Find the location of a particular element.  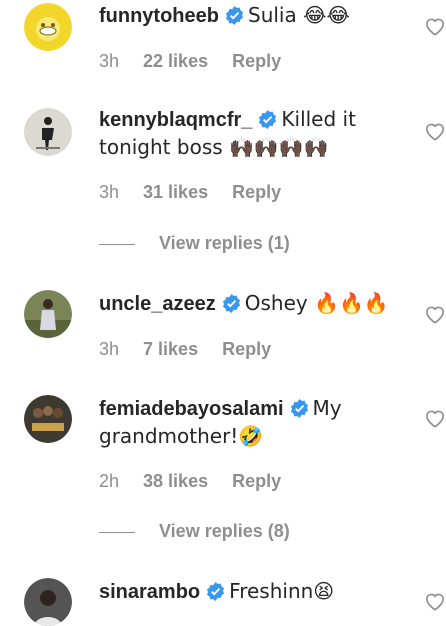

comment-meta: 3h 7 likes Reply is located at coordinates (197, 349).